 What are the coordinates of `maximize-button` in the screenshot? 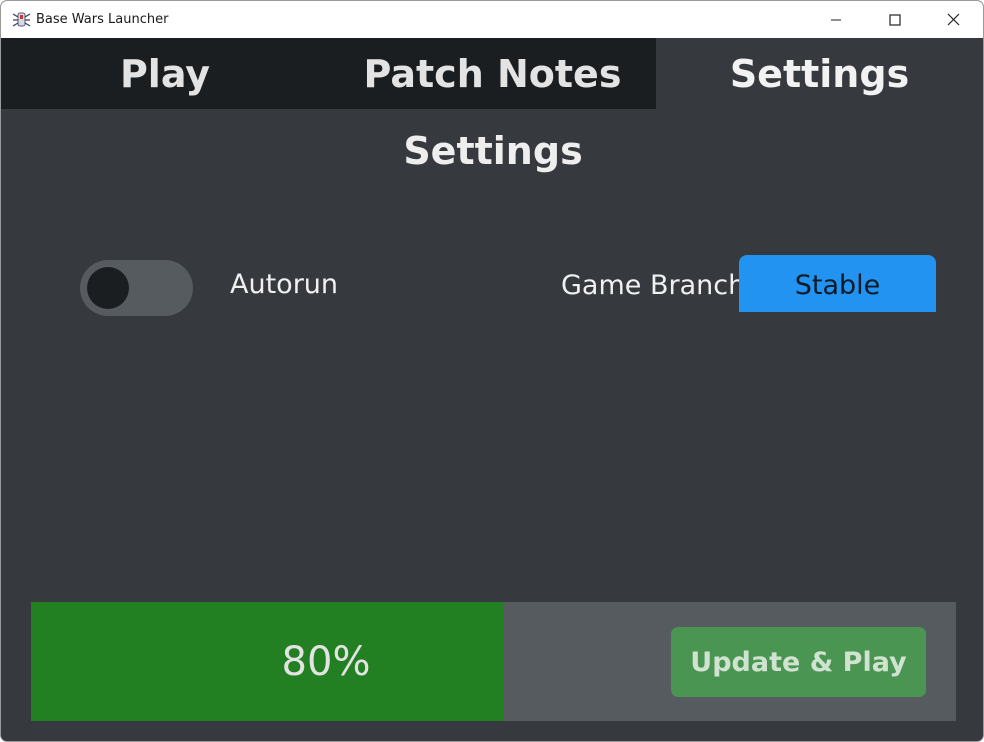 It's located at (895, 19).